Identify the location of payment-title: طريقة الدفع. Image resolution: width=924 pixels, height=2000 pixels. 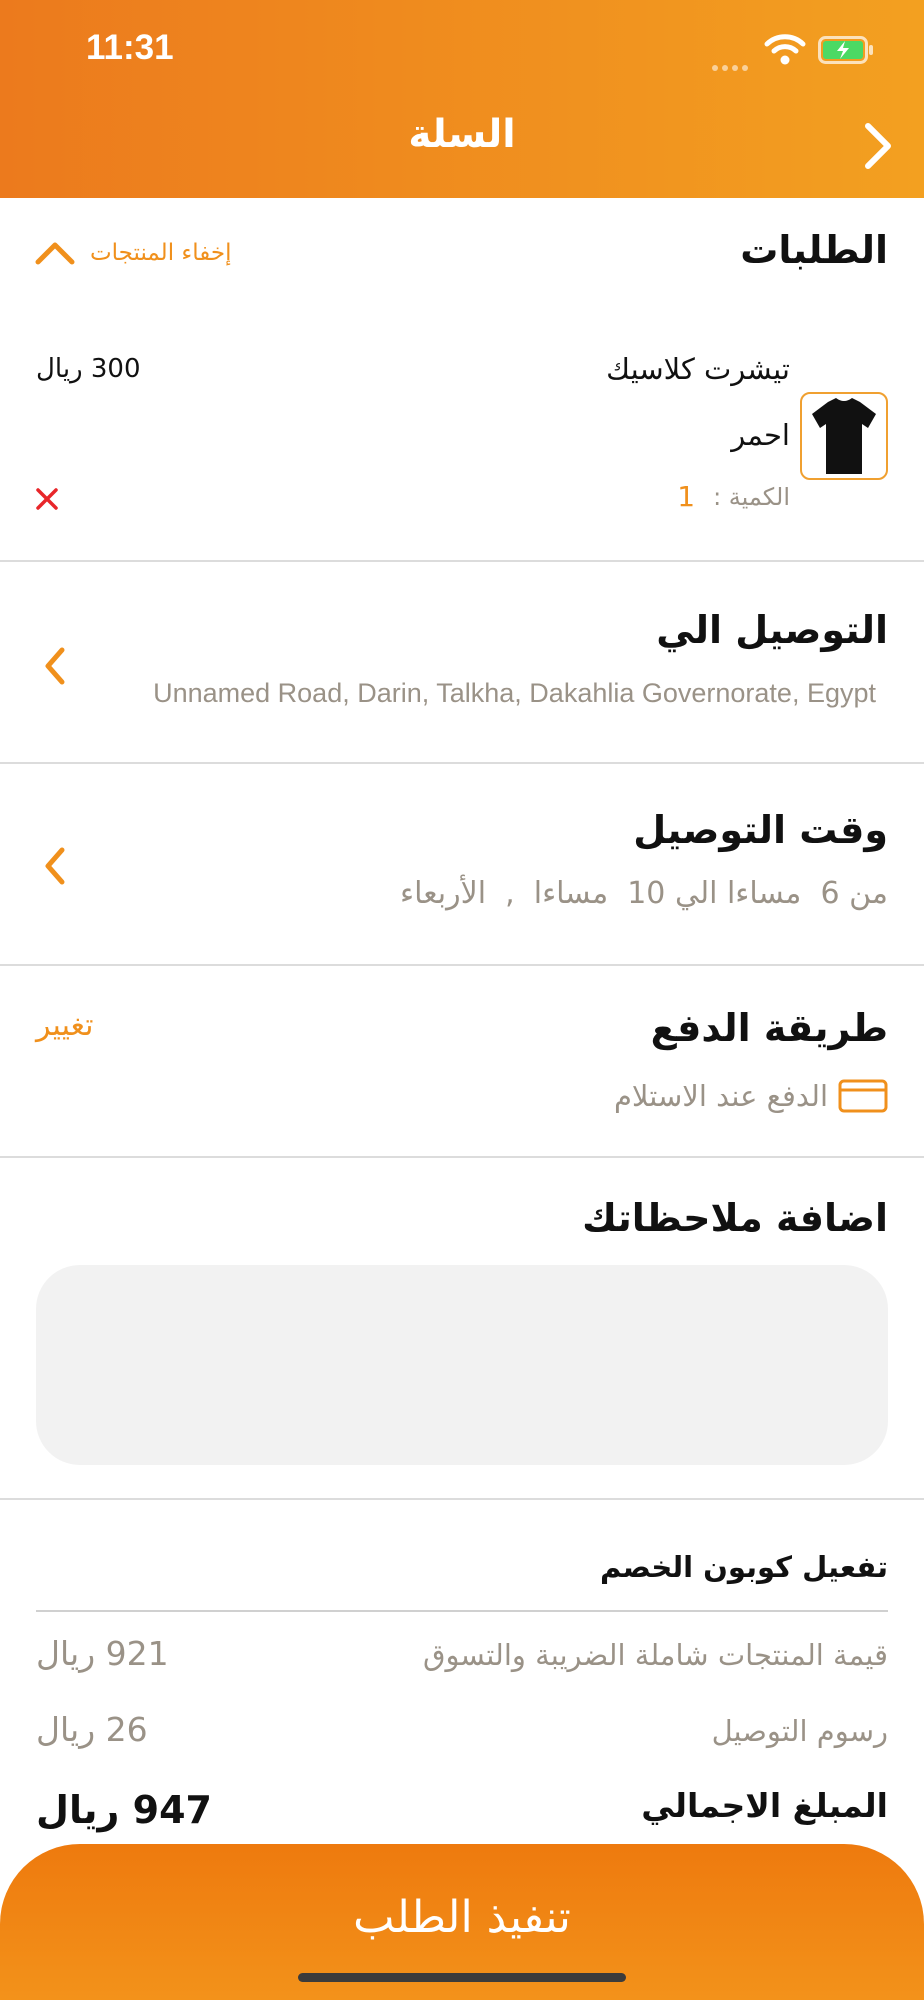
(769, 1028).